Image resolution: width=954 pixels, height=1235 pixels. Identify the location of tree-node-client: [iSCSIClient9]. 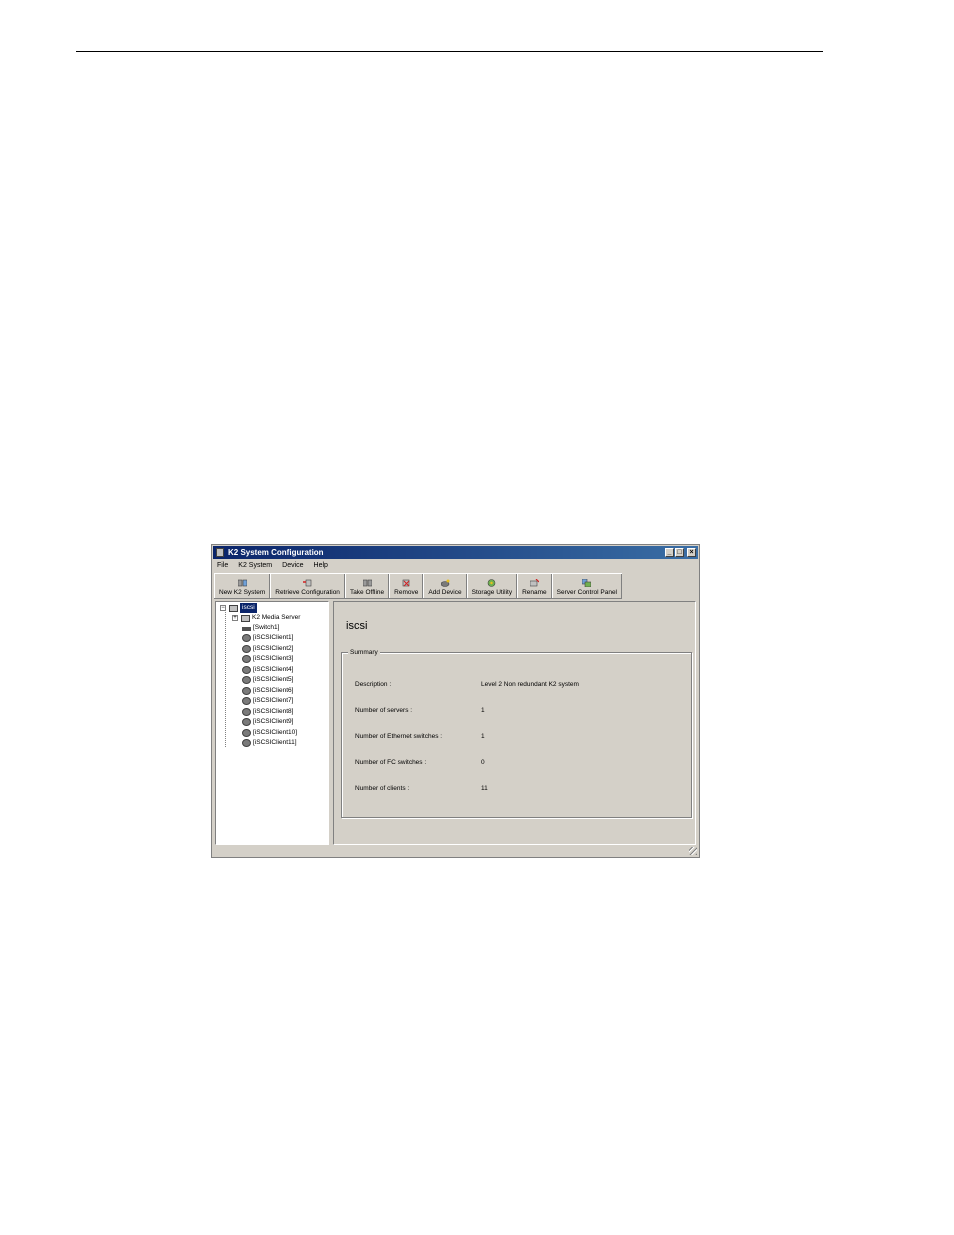
(267, 722).